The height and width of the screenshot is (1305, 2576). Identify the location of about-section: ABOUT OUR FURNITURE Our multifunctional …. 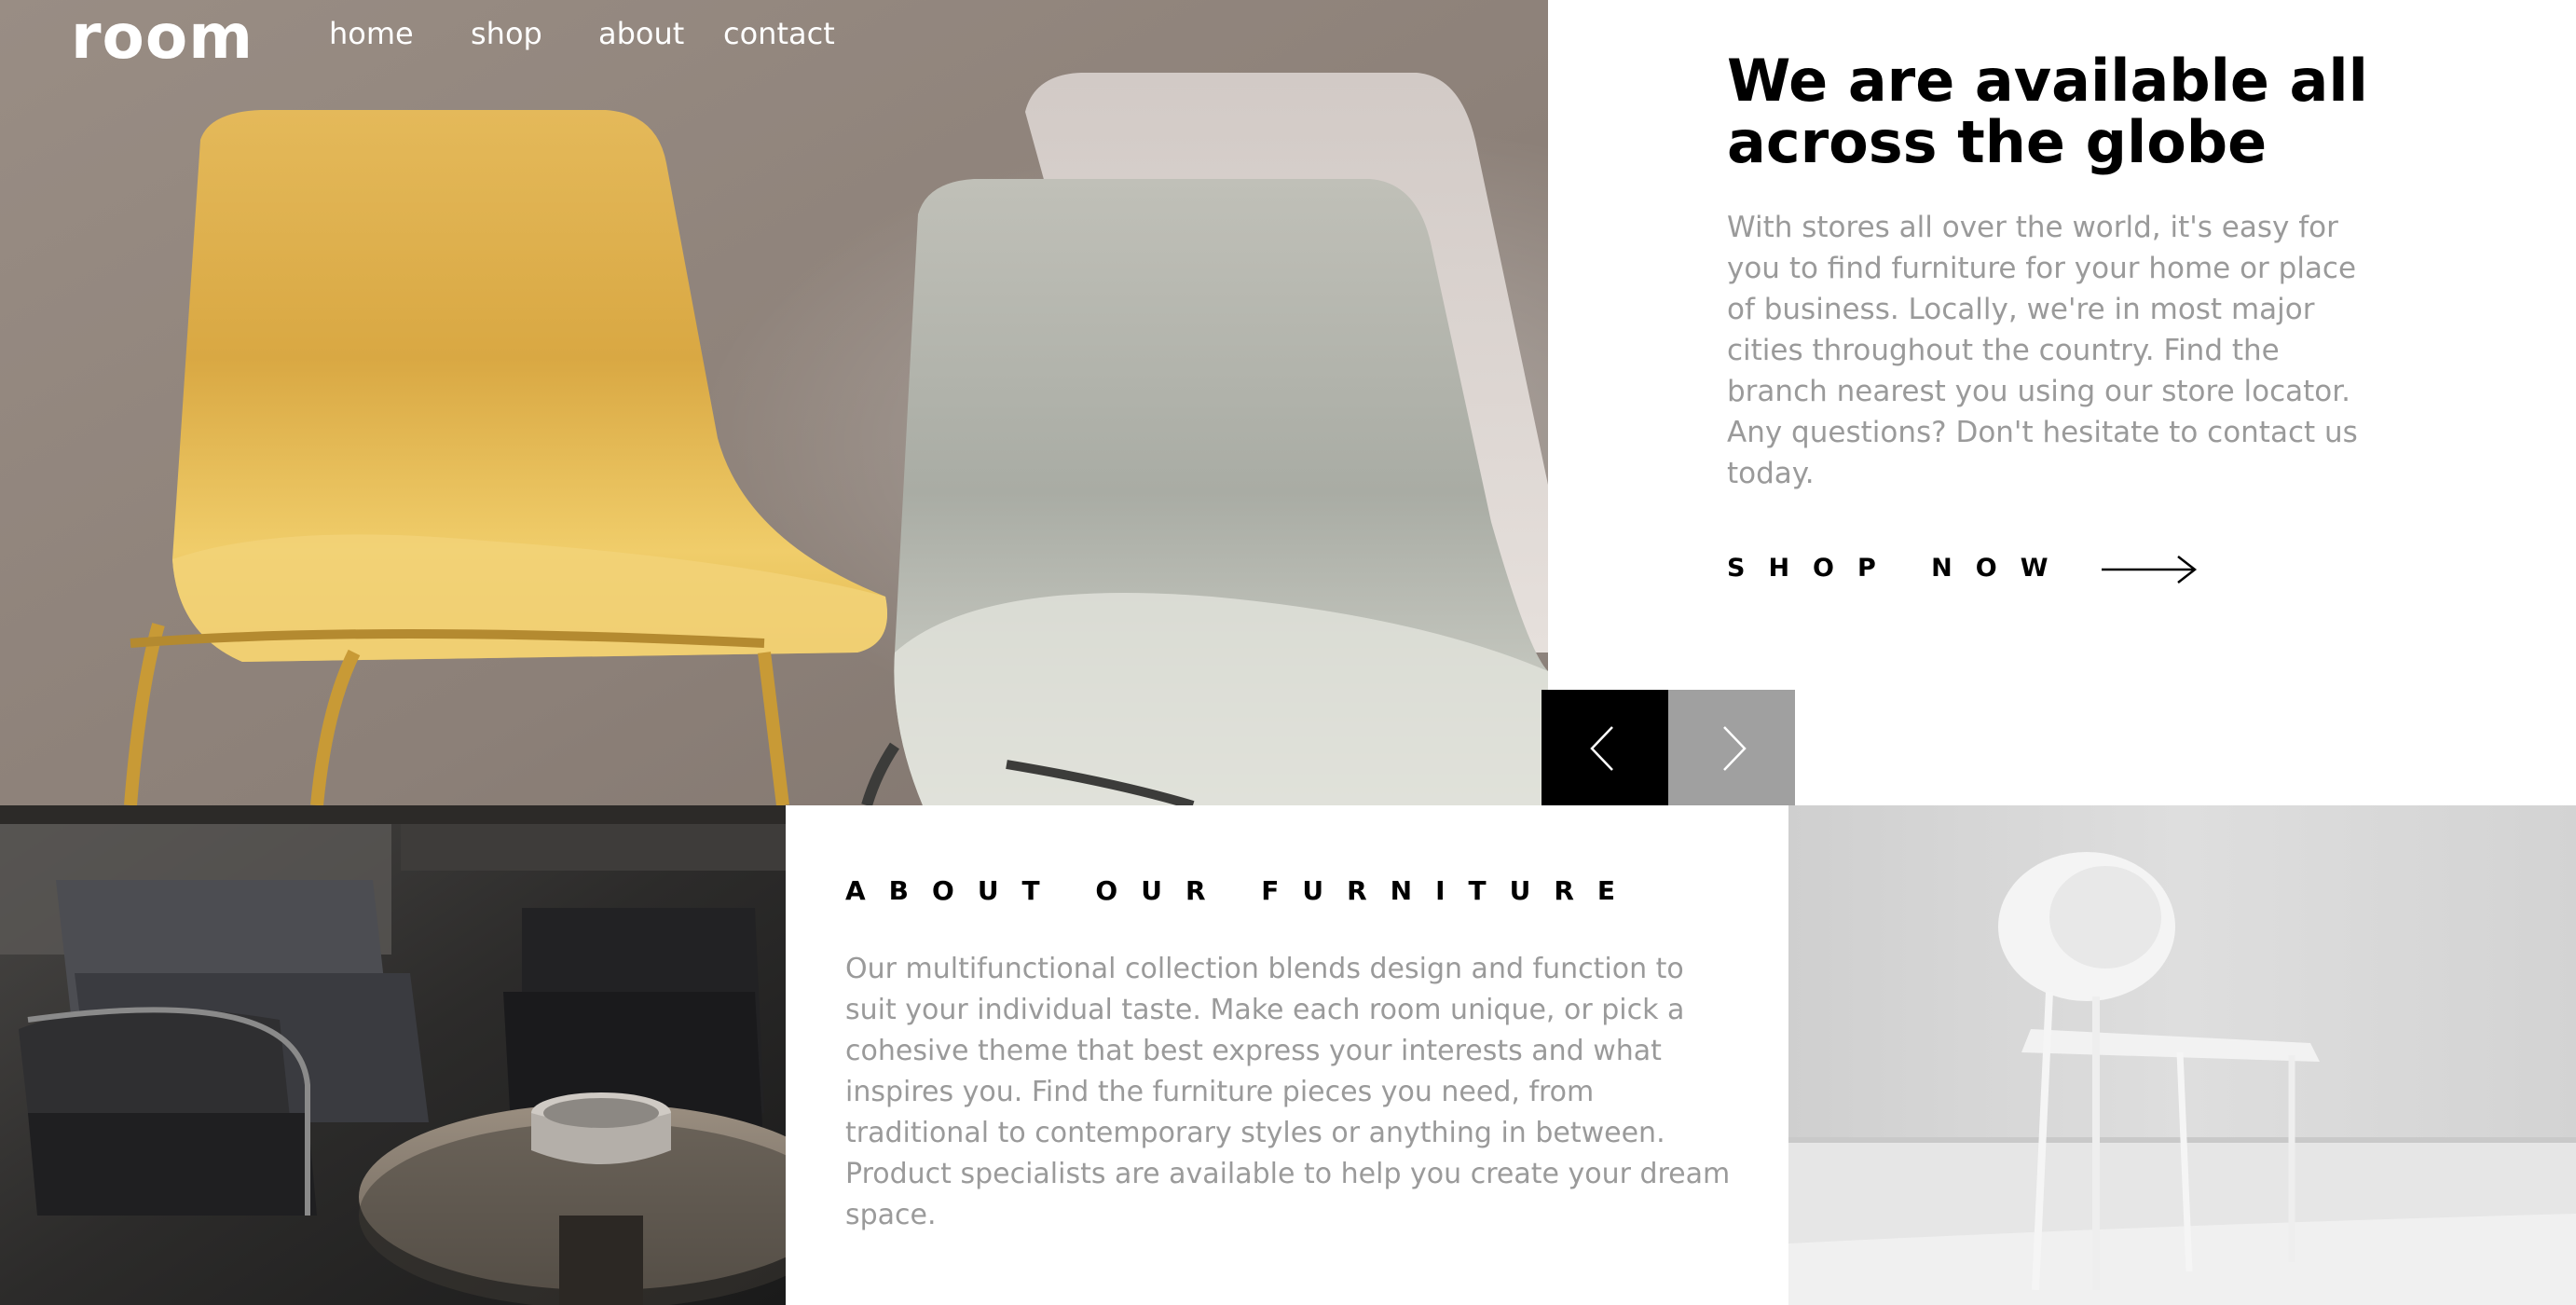
(1287, 1055).